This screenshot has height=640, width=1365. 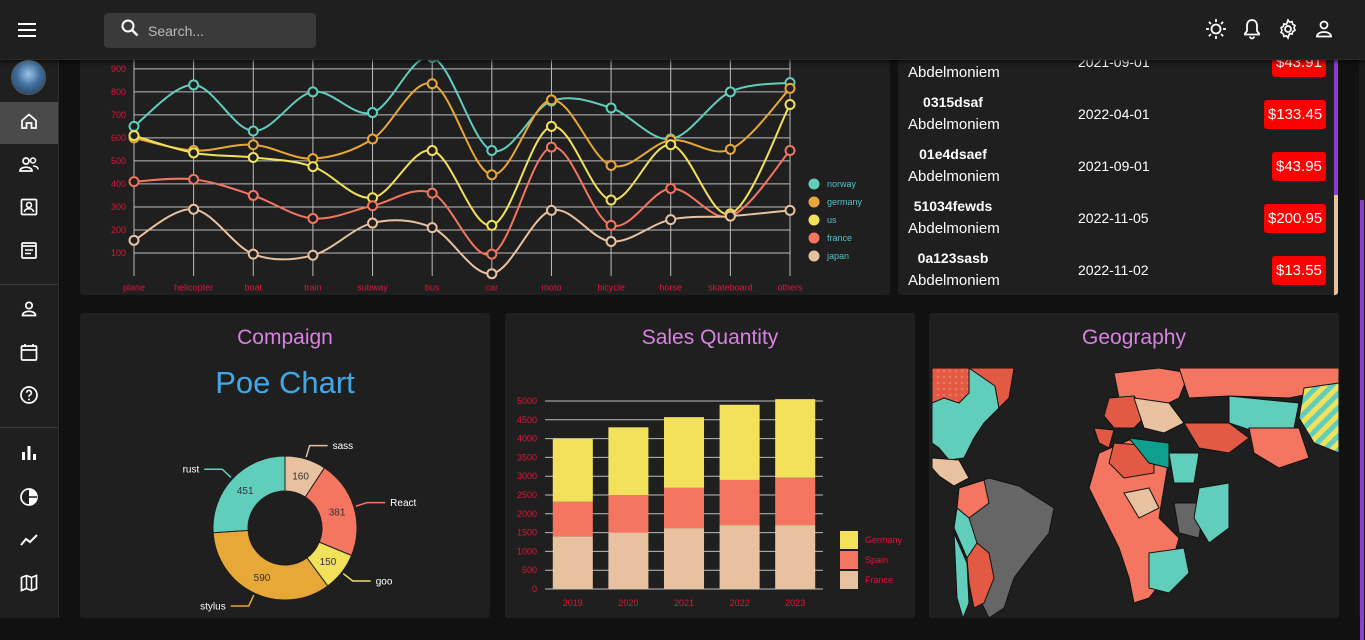 I want to click on page-scrollbar, so click(x=1362, y=350).